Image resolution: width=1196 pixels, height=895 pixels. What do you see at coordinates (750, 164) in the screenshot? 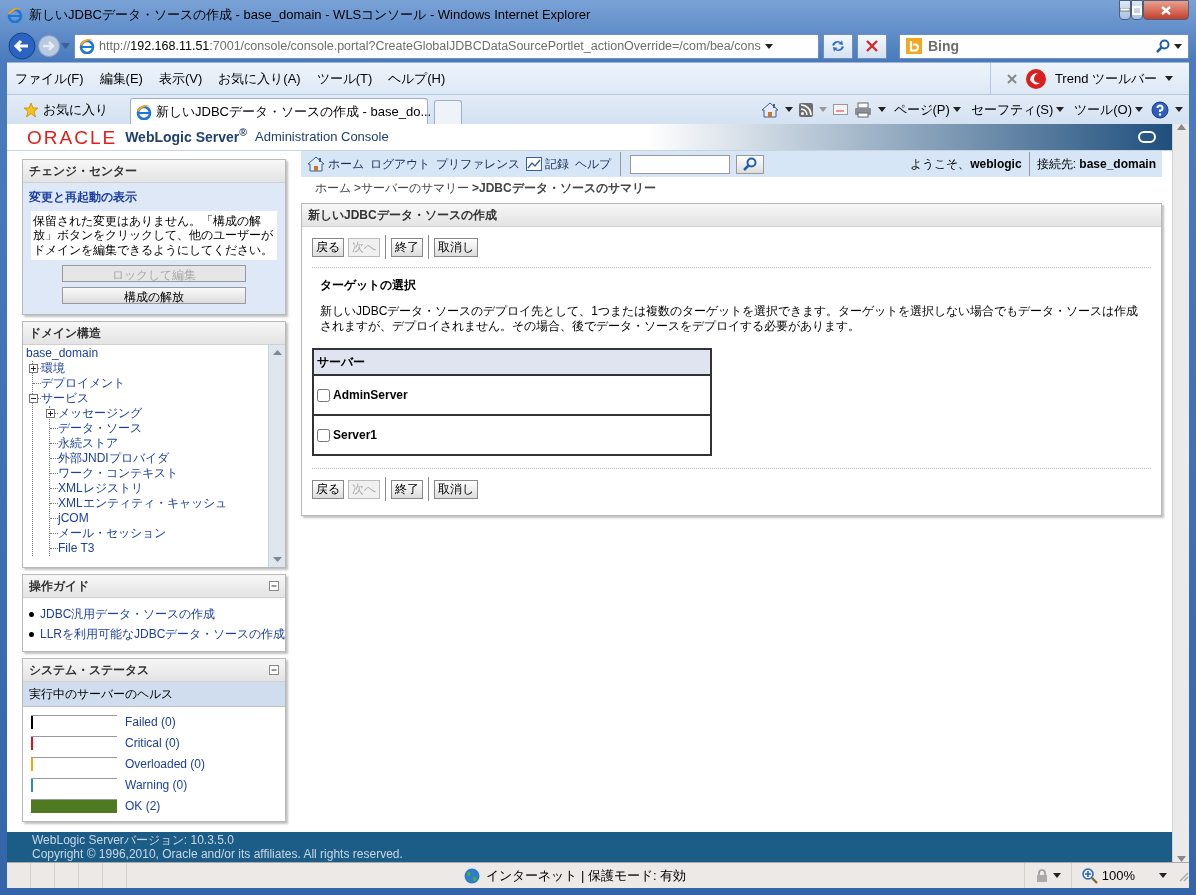
I see `search-button` at bounding box center [750, 164].